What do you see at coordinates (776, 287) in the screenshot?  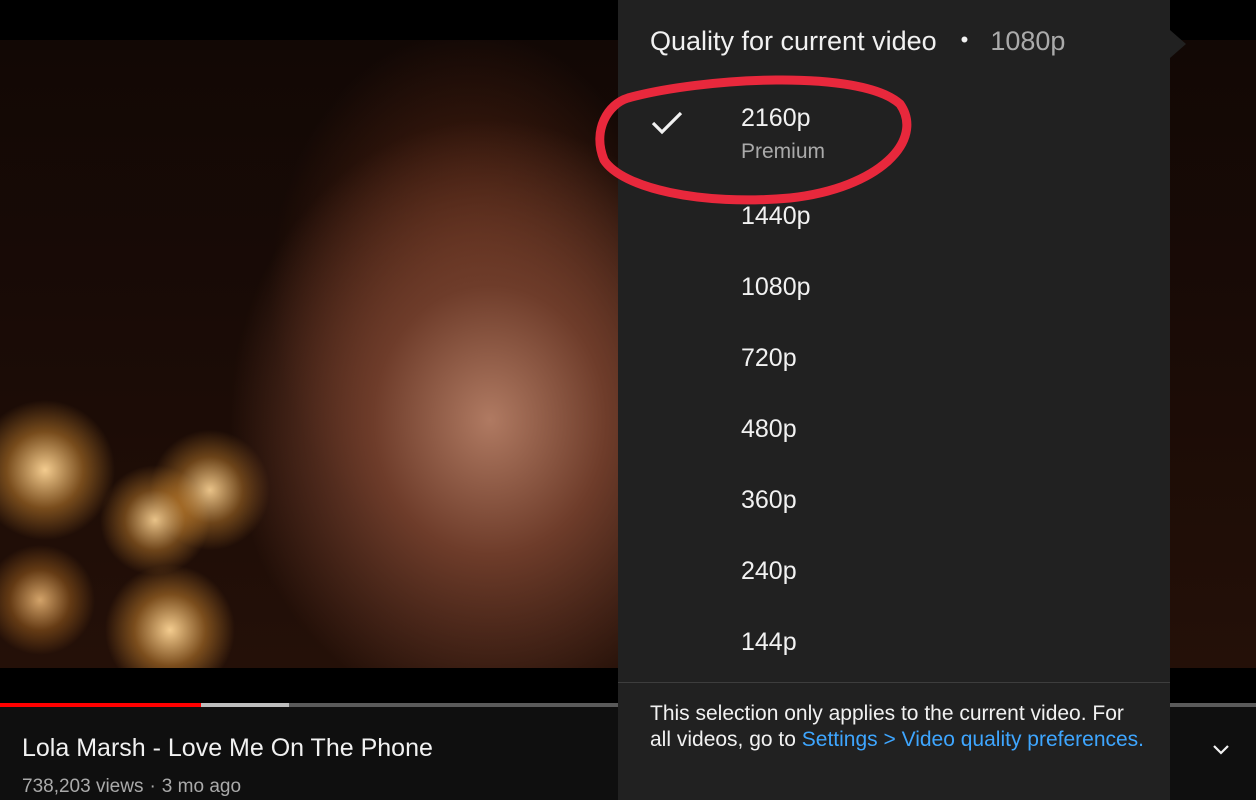 I see `quality-option-label: 1080p` at bounding box center [776, 287].